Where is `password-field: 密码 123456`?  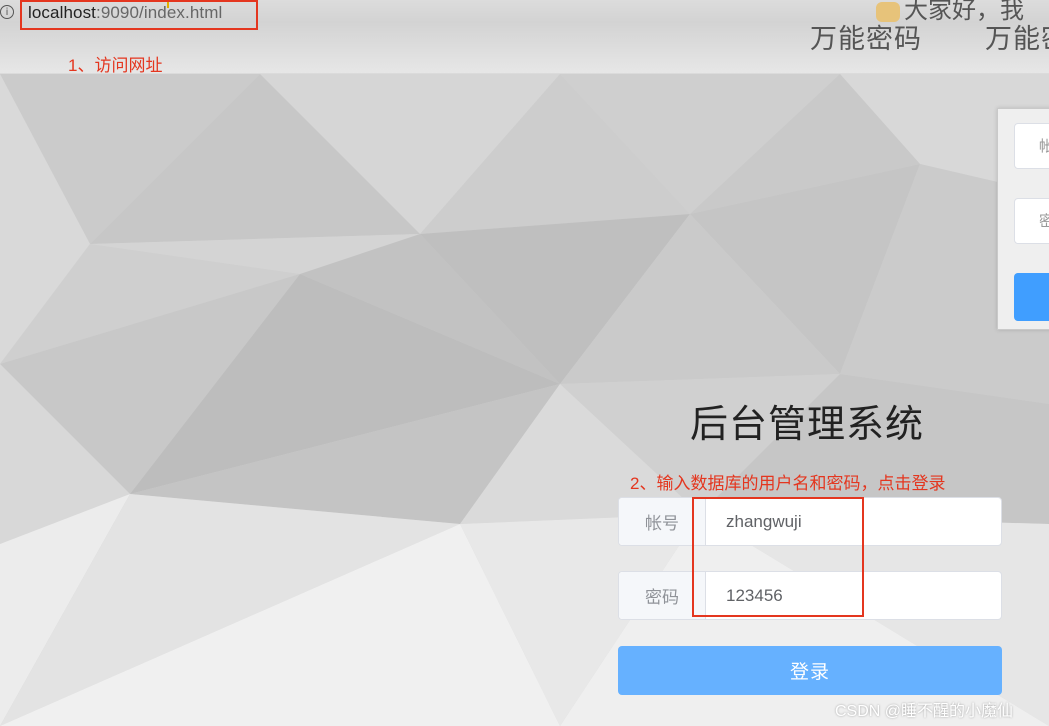
password-field: 密码 123456 is located at coordinates (810, 595).